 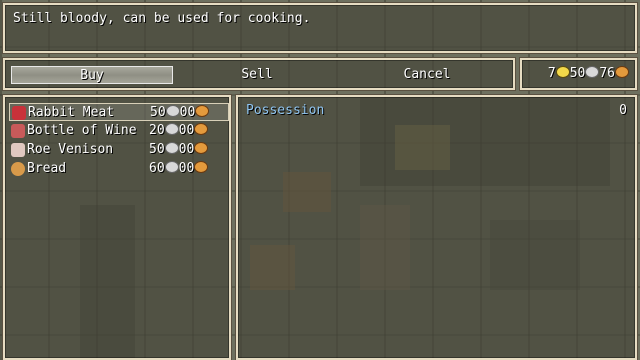 What do you see at coordinates (119, 112) in the screenshot?
I see `list-item-rabbit-meat: Rabbit Meat 50 00` at bounding box center [119, 112].